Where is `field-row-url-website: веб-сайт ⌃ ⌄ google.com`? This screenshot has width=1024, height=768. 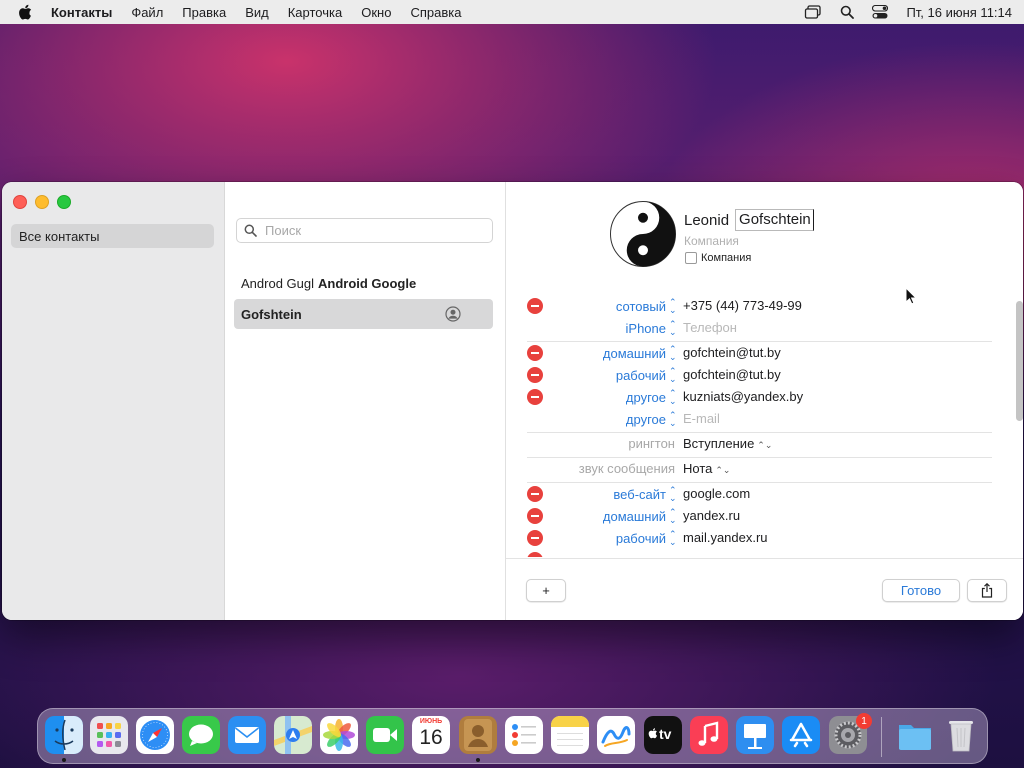 field-row-url-website: веб-сайт ⌃ ⌄ google.com is located at coordinates (756, 494).